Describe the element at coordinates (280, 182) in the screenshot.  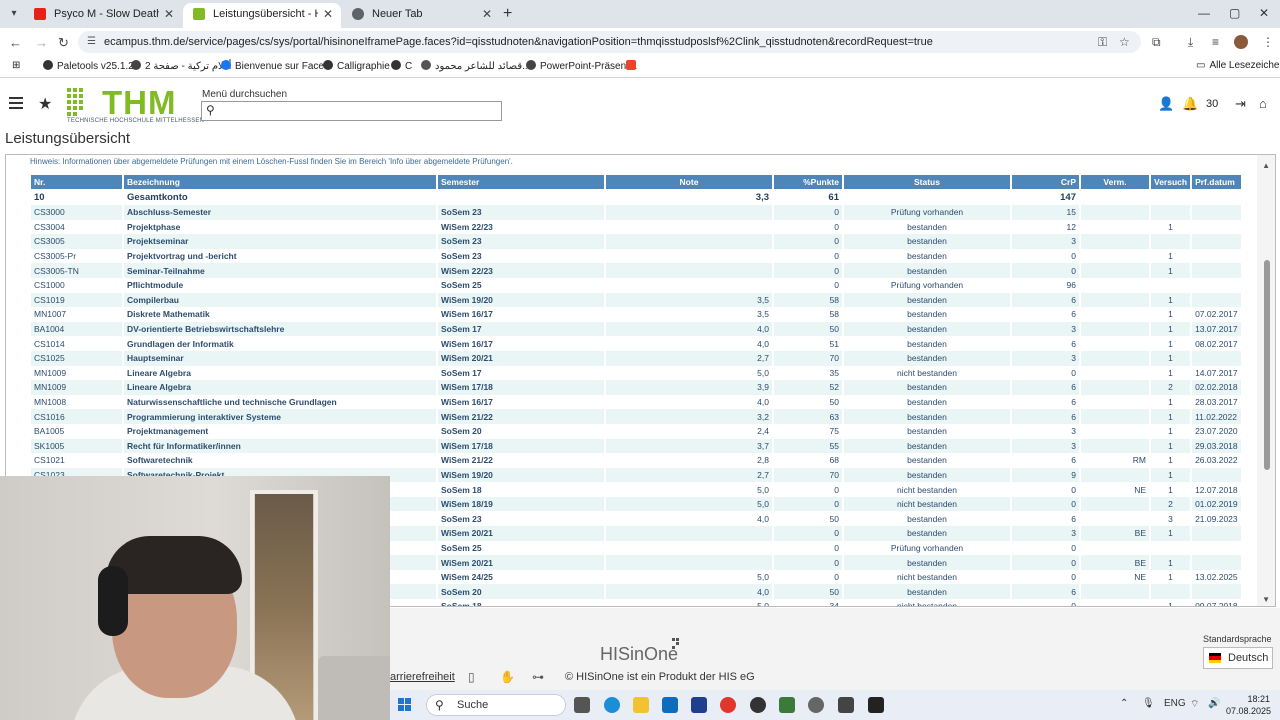
I see `col-header-bezeichnung: Bezeichnung` at that location.